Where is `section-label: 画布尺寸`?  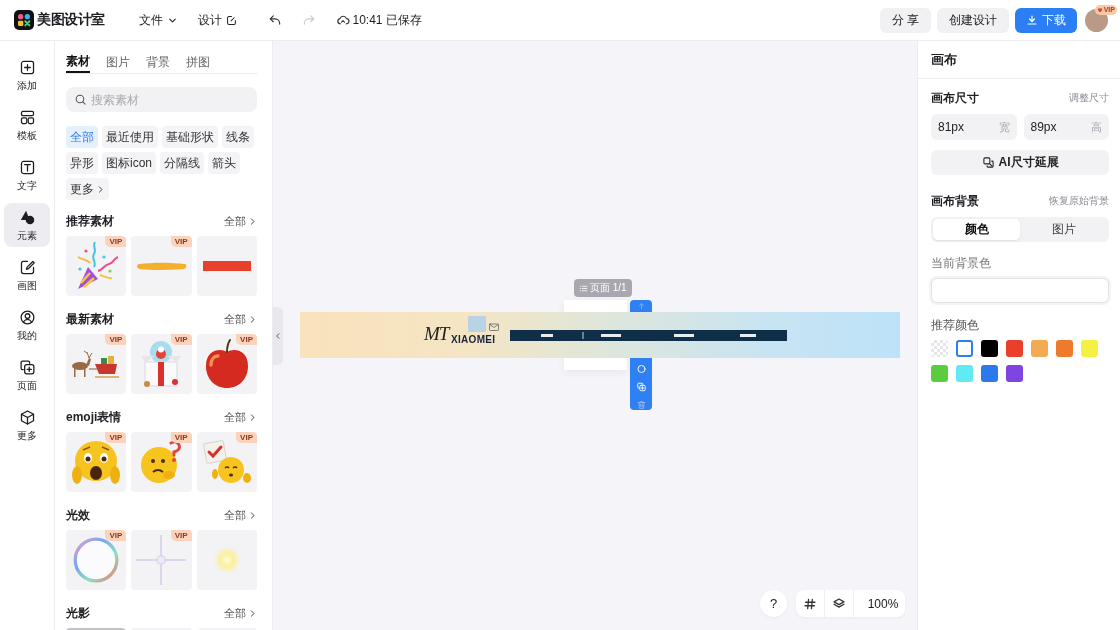
section-label: 画布尺寸 is located at coordinates (955, 98).